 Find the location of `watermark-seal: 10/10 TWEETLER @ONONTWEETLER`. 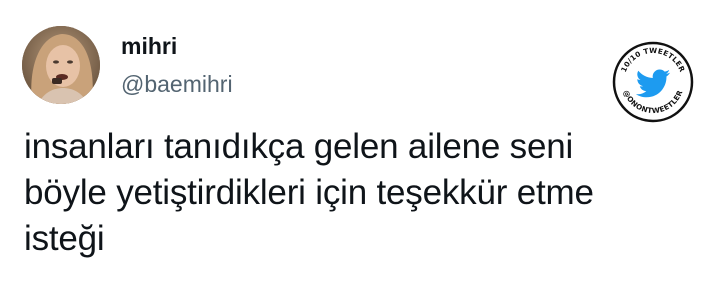

watermark-seal: 10/10 TWEETLER @ONONTWEETLER is located at coordinates (653, 82).